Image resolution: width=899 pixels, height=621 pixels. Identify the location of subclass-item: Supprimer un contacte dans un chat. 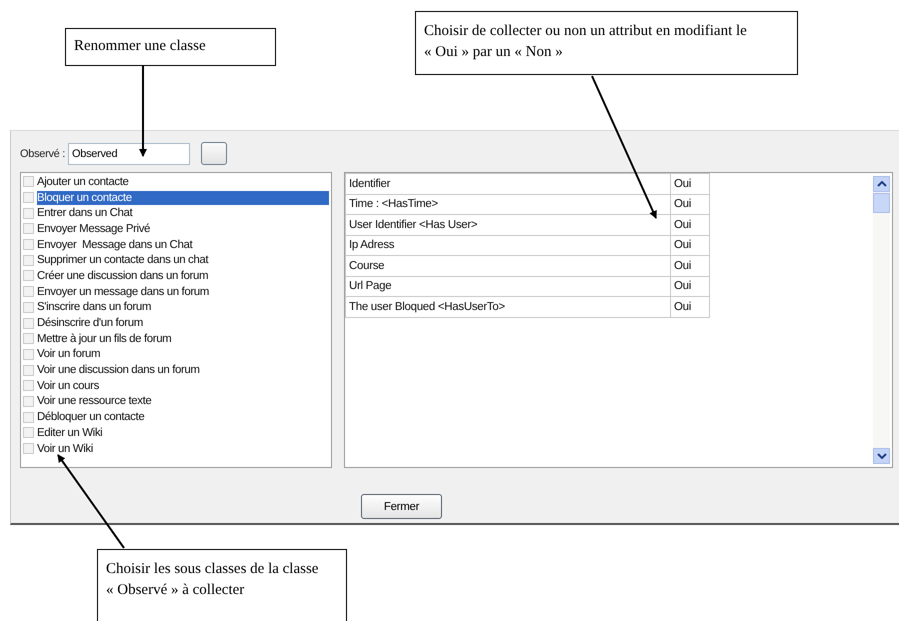
(183, 260).